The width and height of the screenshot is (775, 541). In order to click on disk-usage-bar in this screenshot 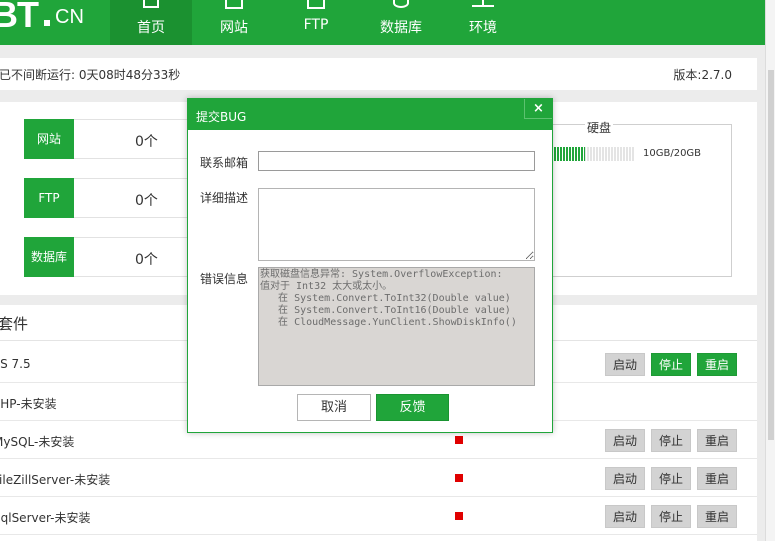, I will do `click(593, 154)`.